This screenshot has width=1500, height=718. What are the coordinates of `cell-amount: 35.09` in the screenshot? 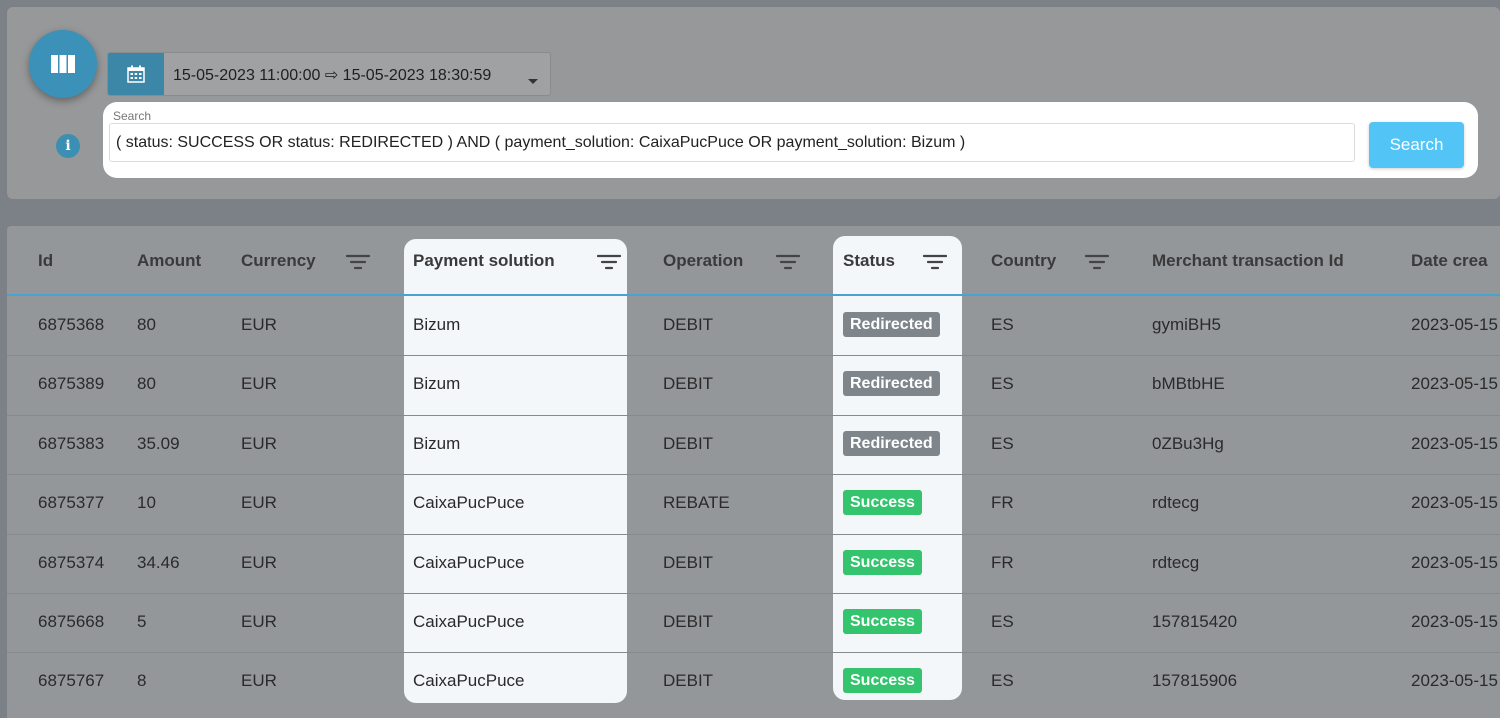 It's located at (158, 443).